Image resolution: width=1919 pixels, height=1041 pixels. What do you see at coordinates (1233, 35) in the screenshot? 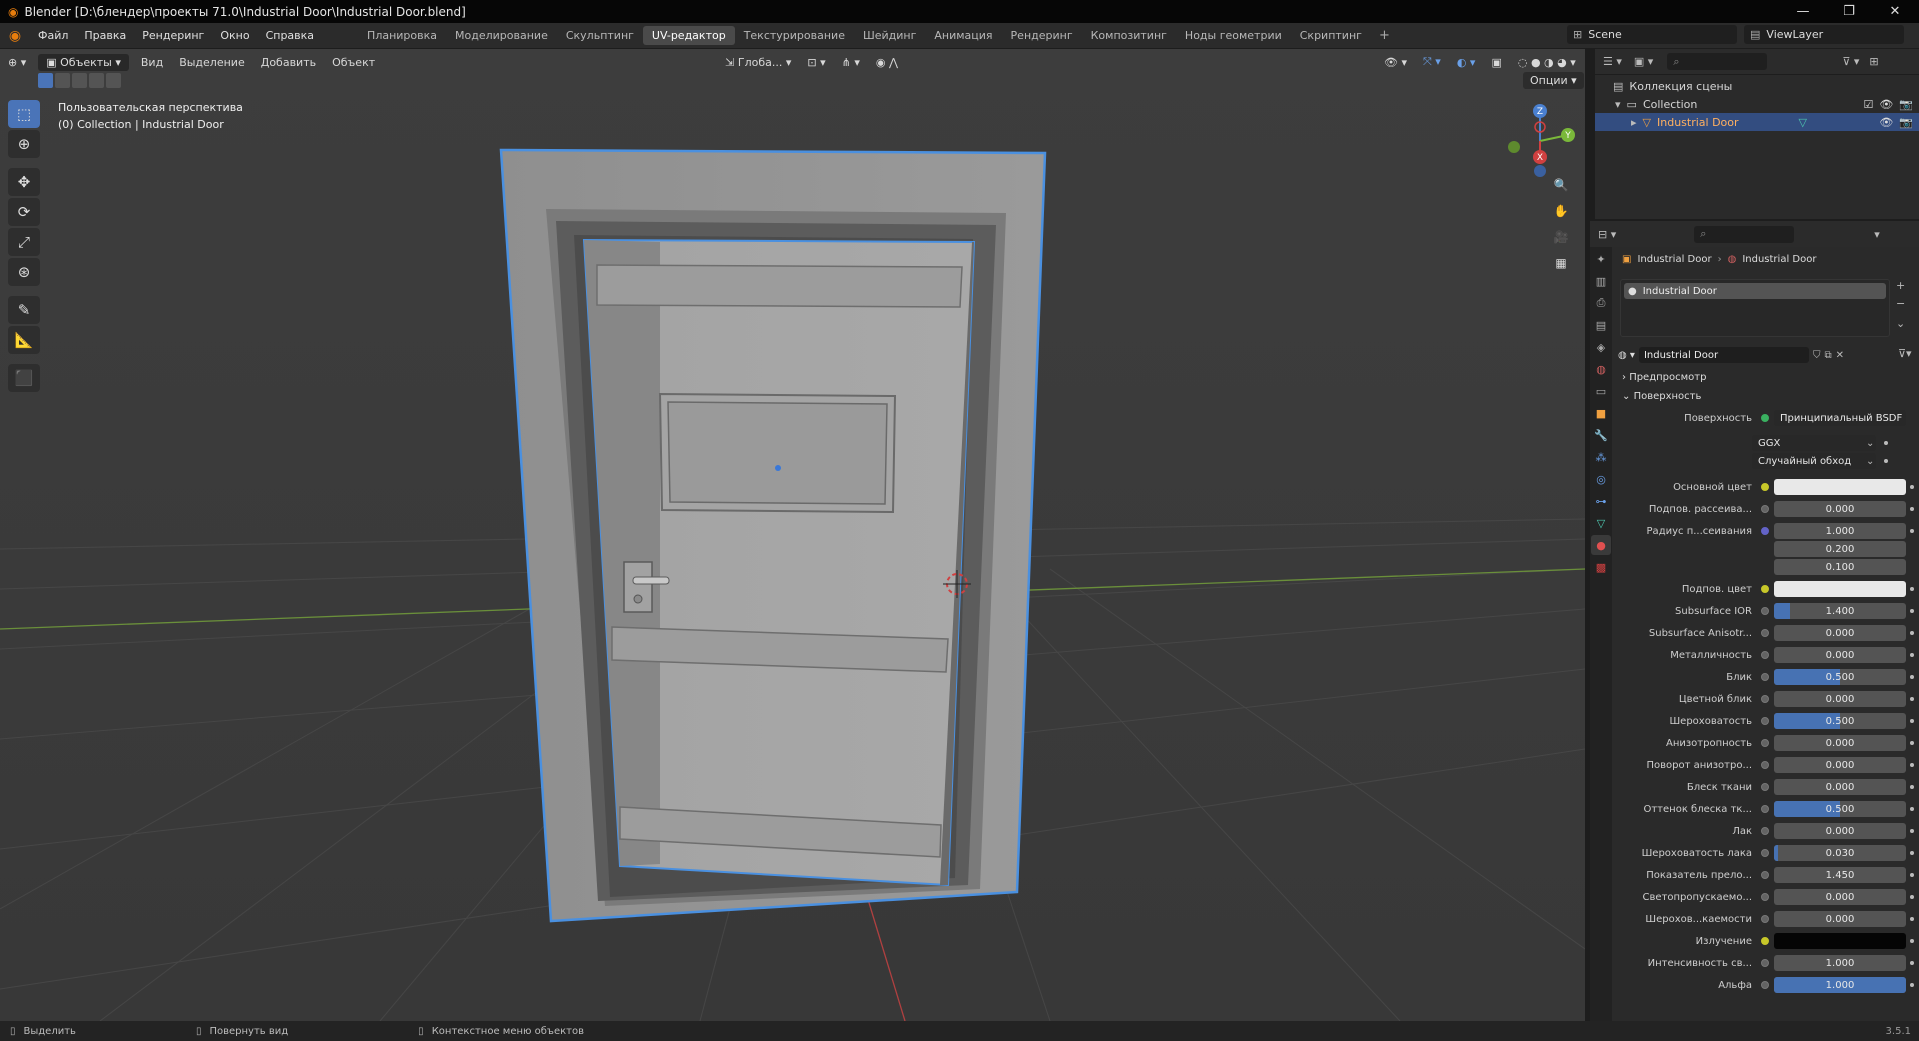
I see `tab-geometry-nodes: Ноды геометрии` at bounding box center [1233, 35].